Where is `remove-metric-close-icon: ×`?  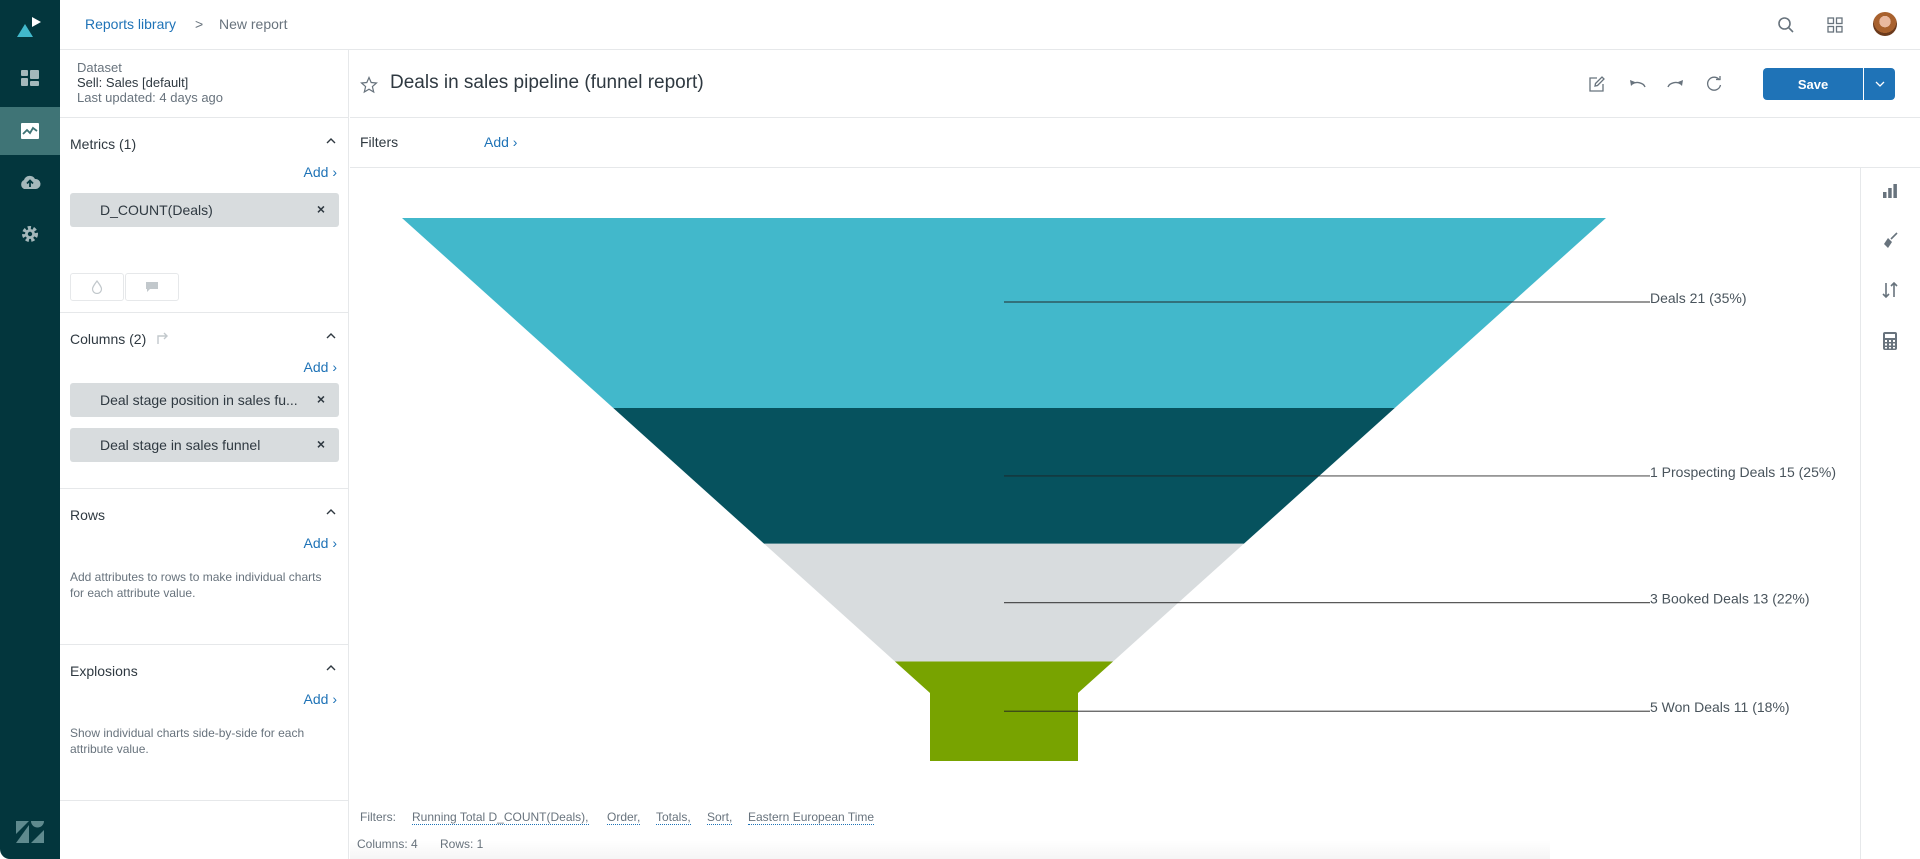 remove-metric-close-icon: × is located at coordinates (321, 209).